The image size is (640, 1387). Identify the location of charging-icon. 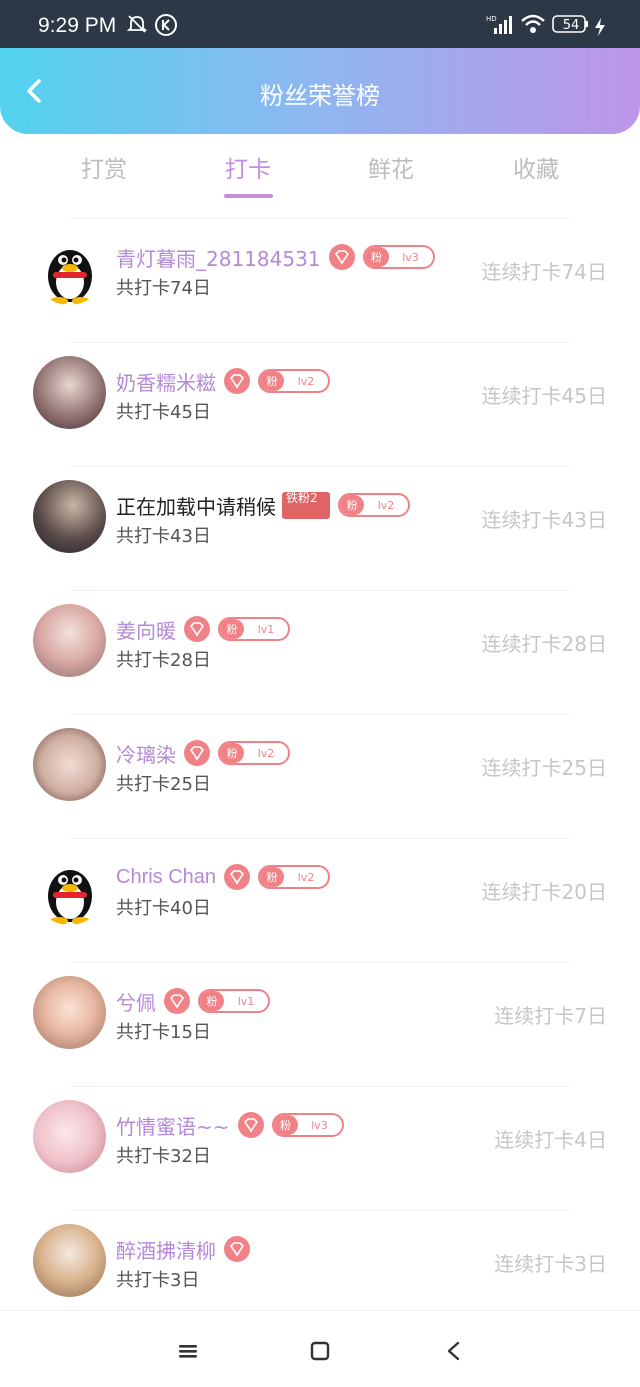
(600, 27).